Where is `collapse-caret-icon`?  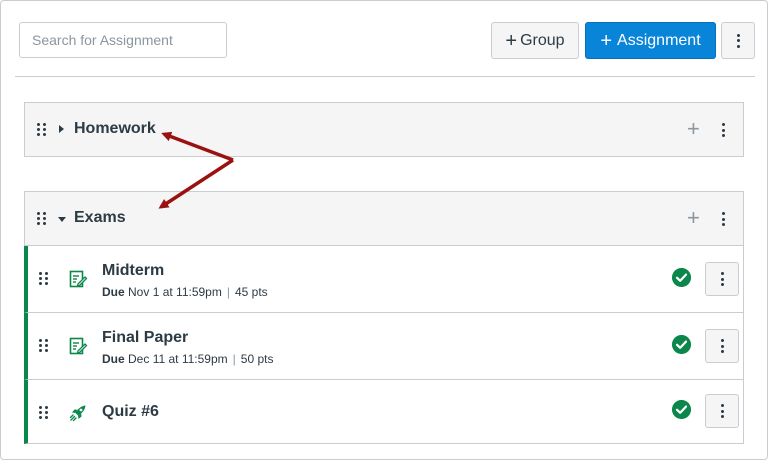
collapse-caret-icon is located at coordinates (62, 219).